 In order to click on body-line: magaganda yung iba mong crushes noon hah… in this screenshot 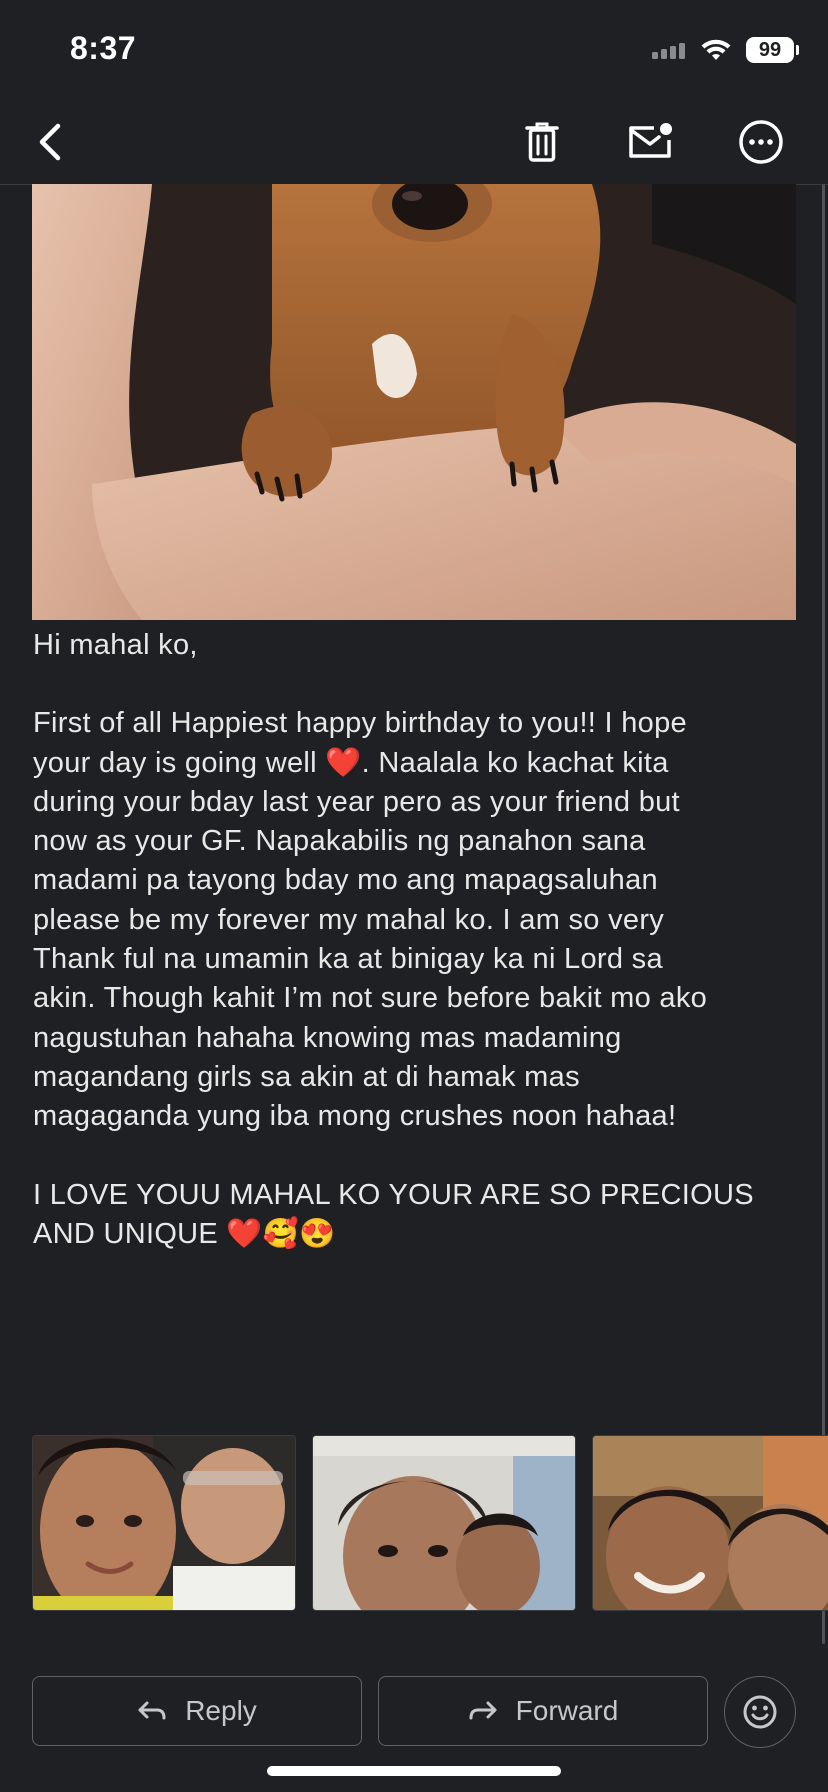, I will do `click(355, 1116)`.